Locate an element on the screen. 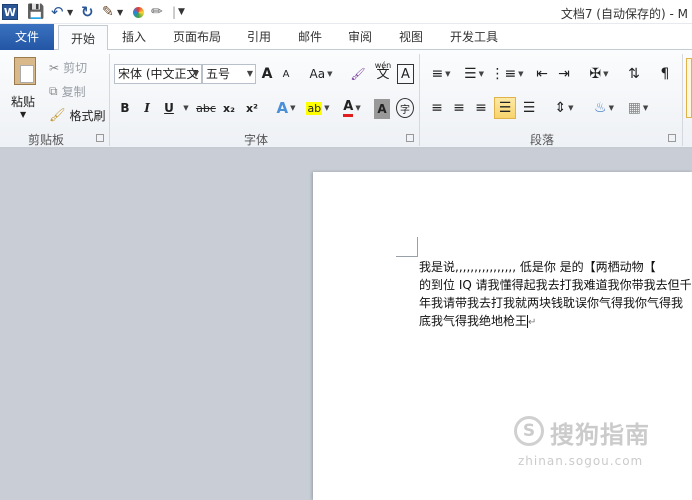 The image size is (692, 500). italic-button: I is located at coordinates (147, 108).